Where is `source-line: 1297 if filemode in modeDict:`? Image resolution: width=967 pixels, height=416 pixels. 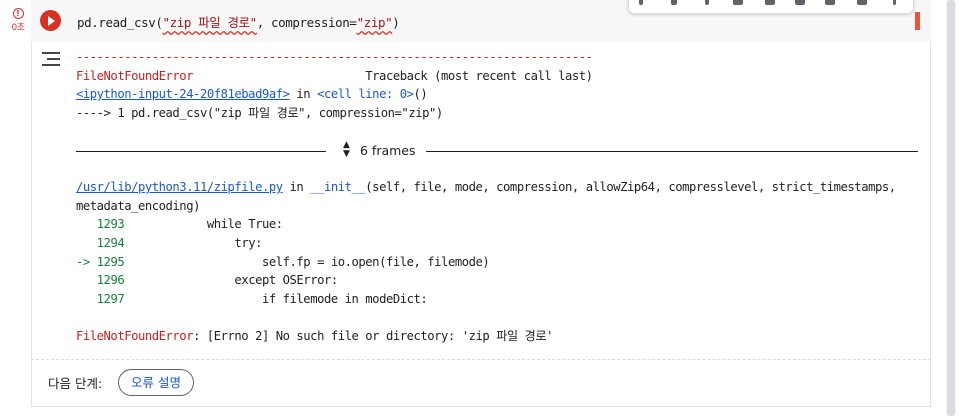
source-line: 1297 if filemode in modeDict: is located at coordinates (262, 298).